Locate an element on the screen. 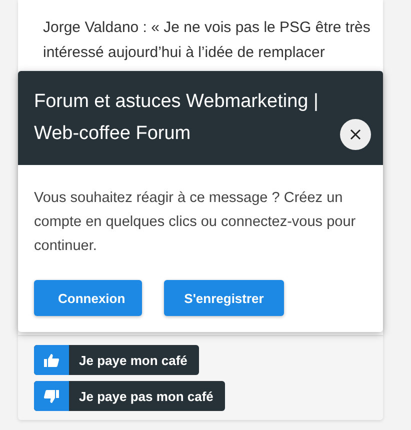 The width and height of the screenshot is (411, 430). thumbs-down-icon is located at coordinates (51, 396).